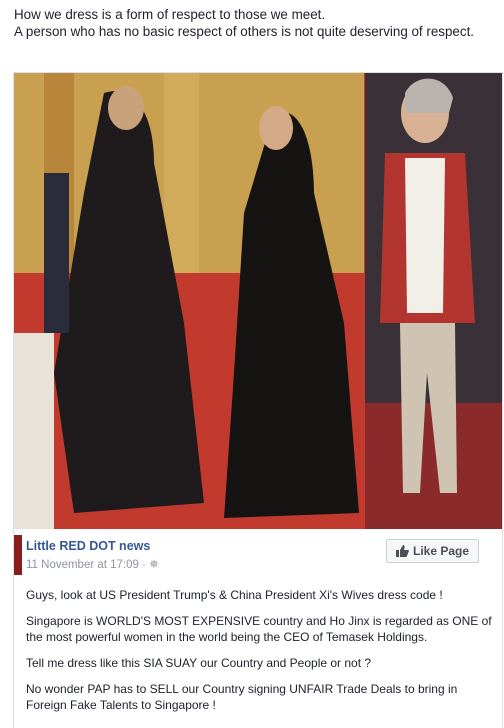 This screenshot has width=504, height=728. I want to click on like-page-label: Like Page, so click(441, 551).